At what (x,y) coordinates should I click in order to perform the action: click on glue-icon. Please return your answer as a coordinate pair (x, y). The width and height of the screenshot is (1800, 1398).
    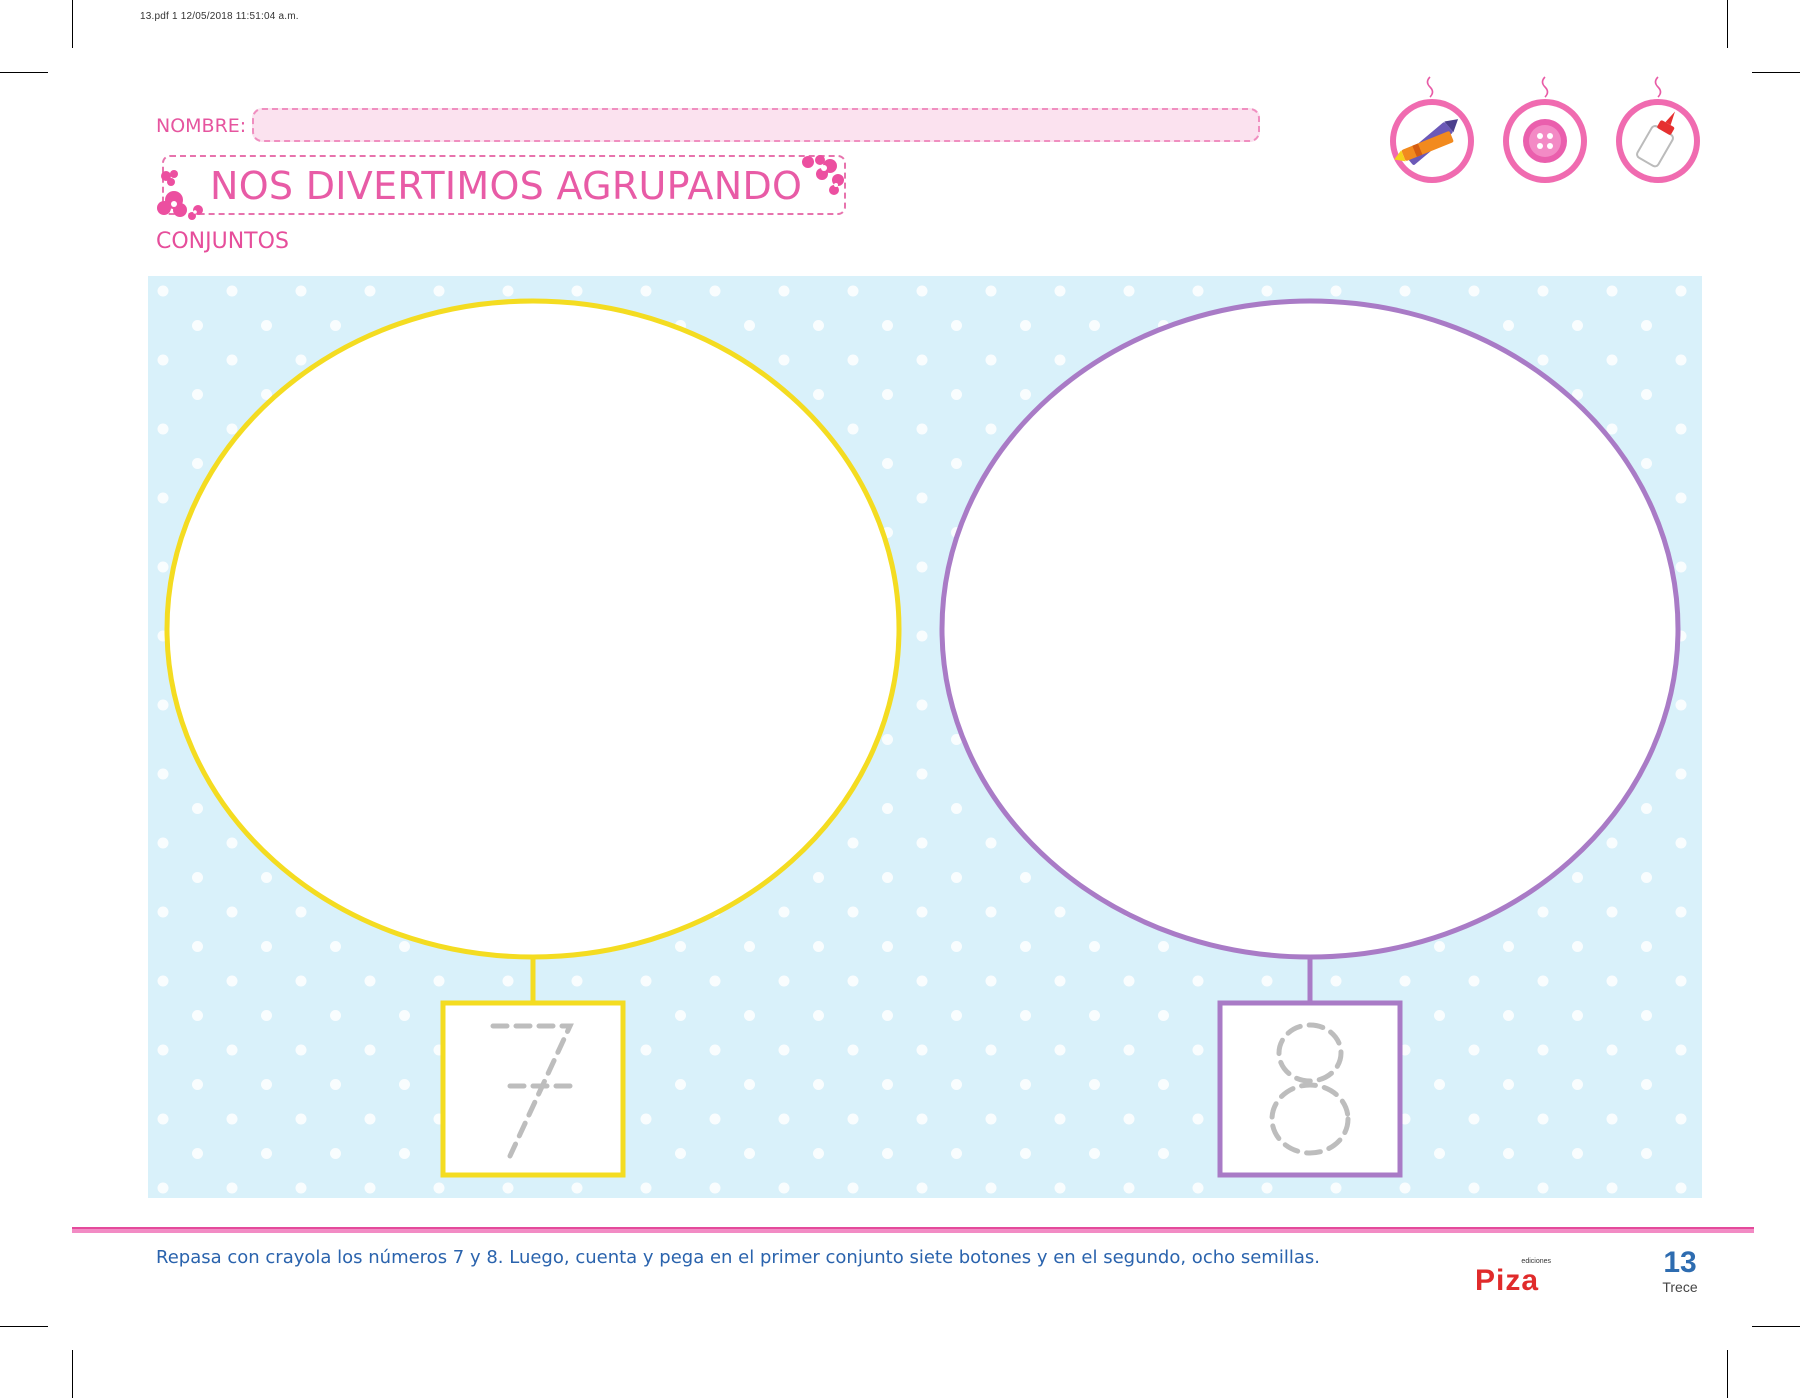
    Looking at the image, I should click on (1658, 129).